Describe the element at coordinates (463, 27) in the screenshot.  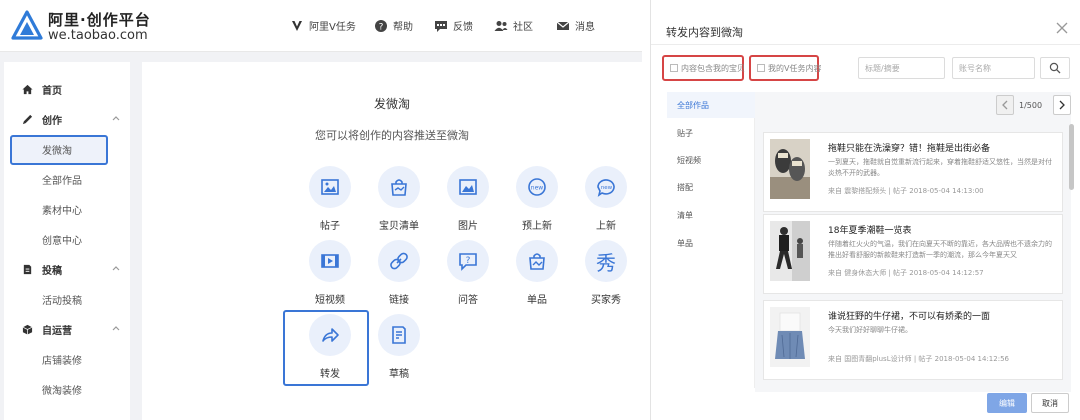
I see `nav-label: 反馈` at that location.